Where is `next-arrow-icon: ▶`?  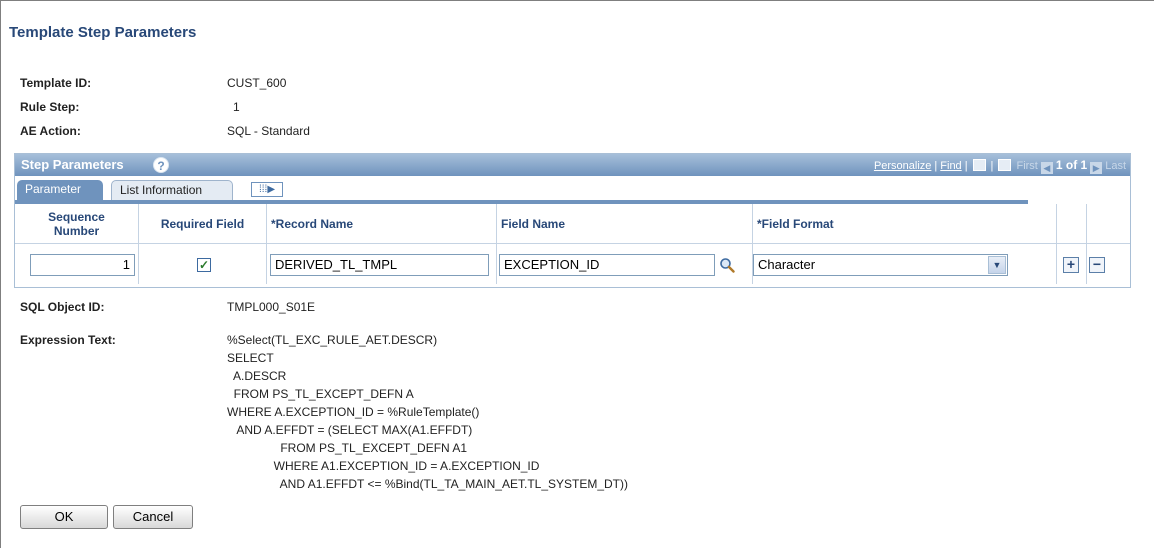 next-arrow-icon: ▶ is located at coordinates (1096, 168).